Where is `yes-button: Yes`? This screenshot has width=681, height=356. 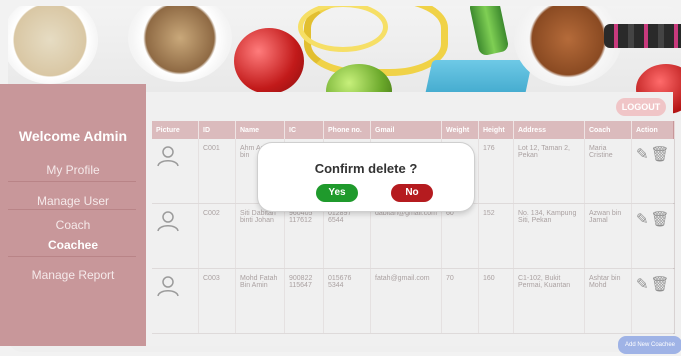 yes-button: Yes is located at coordinates (337, 193).